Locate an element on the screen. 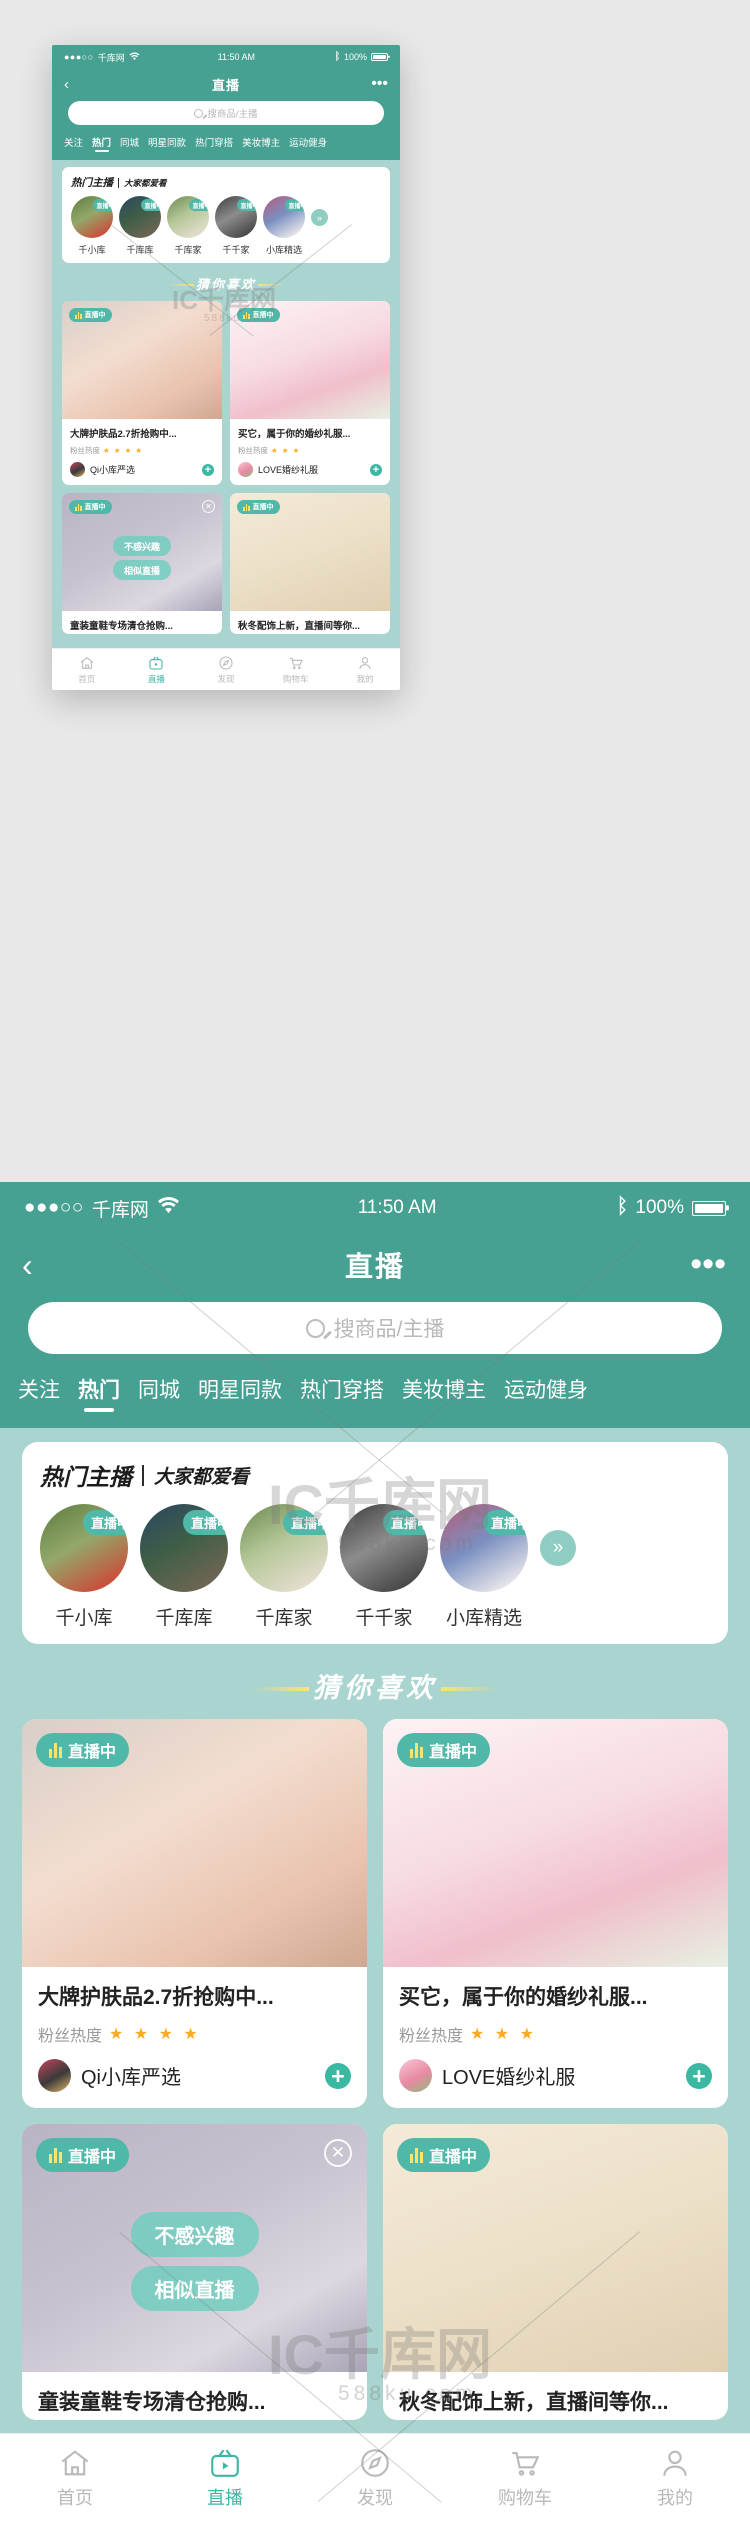 Image resolution: width=750 pixels, height=2521 pixels. fan-heat-row: 粉丝热度 ★ ★ ★ is located at coordinates (310, 450).